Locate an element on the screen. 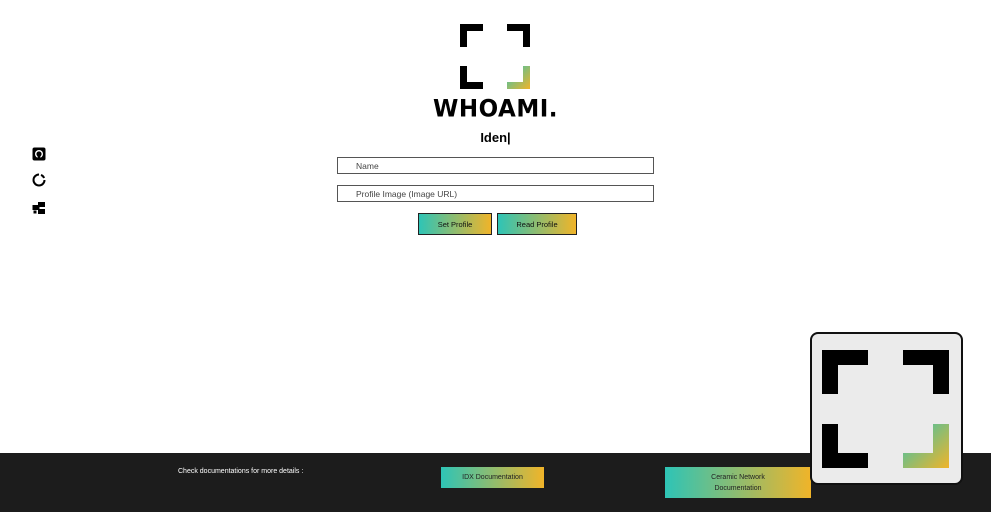 Image resolution: width=991 pixels, height=512 pixels. read-profile-label: Read Profile is located at coordinates (537, 224).